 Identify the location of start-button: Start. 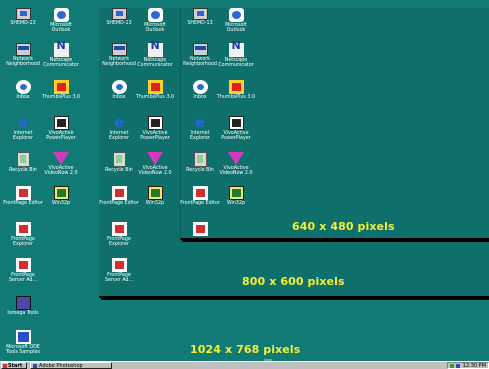
(14, 365).